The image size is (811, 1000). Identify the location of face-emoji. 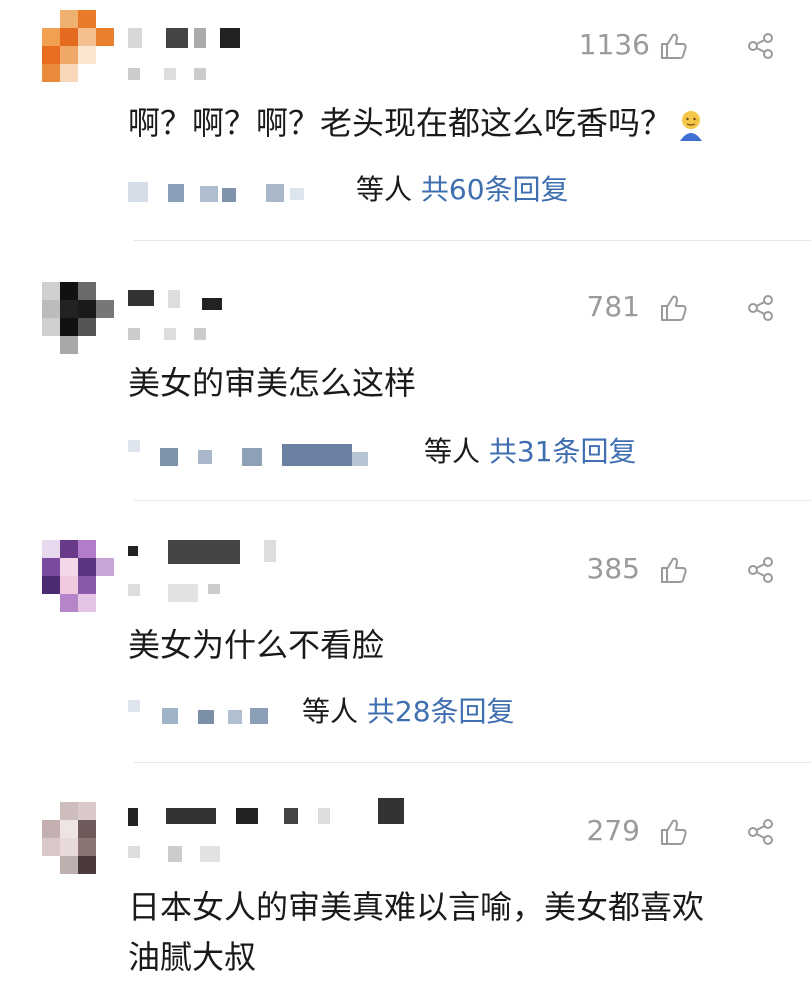
(691, 126).